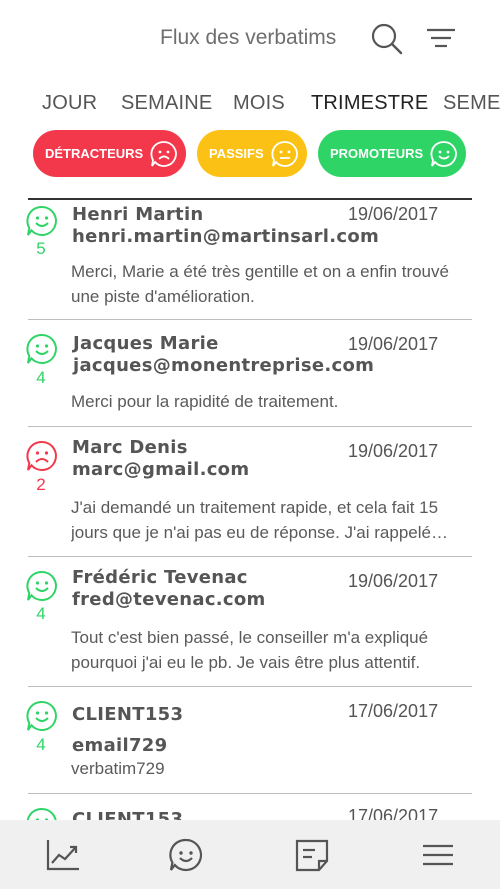  Describe the element at coordinates (186, 855) in the screenshot. I see `chat-face-icon` at that location.